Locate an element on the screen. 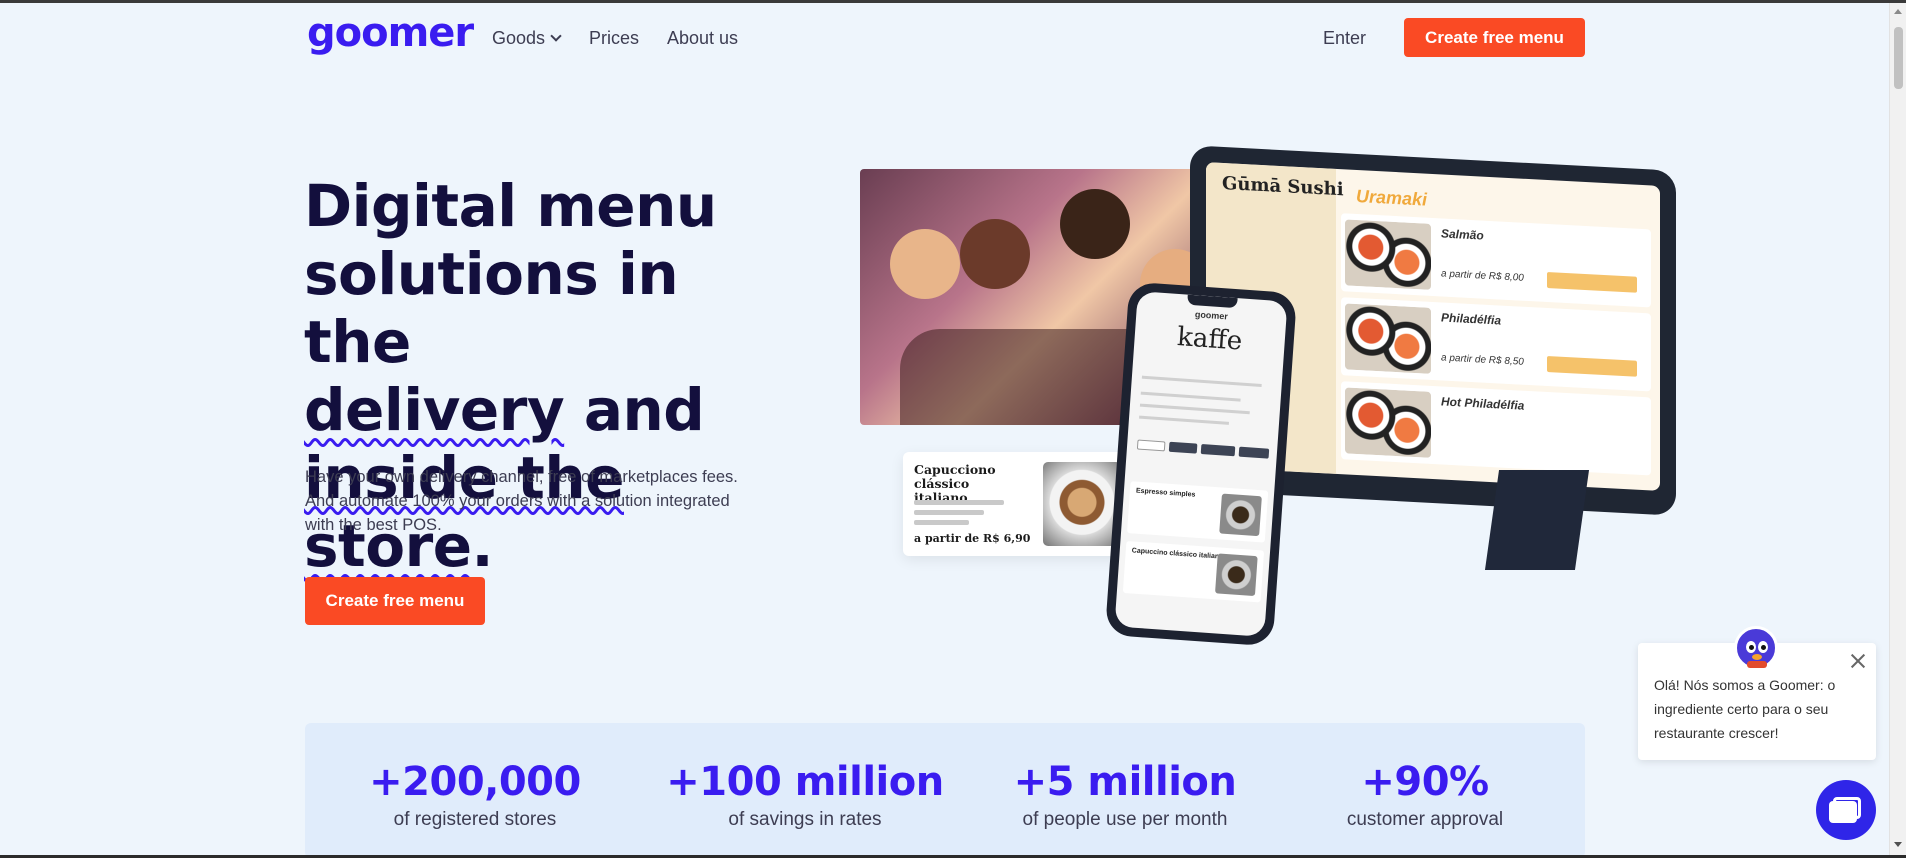 Image resolution: width=1906 pixels, height=858 pixels. stat-item: +100 million of savings in rates is located at coordinates (805, 795).